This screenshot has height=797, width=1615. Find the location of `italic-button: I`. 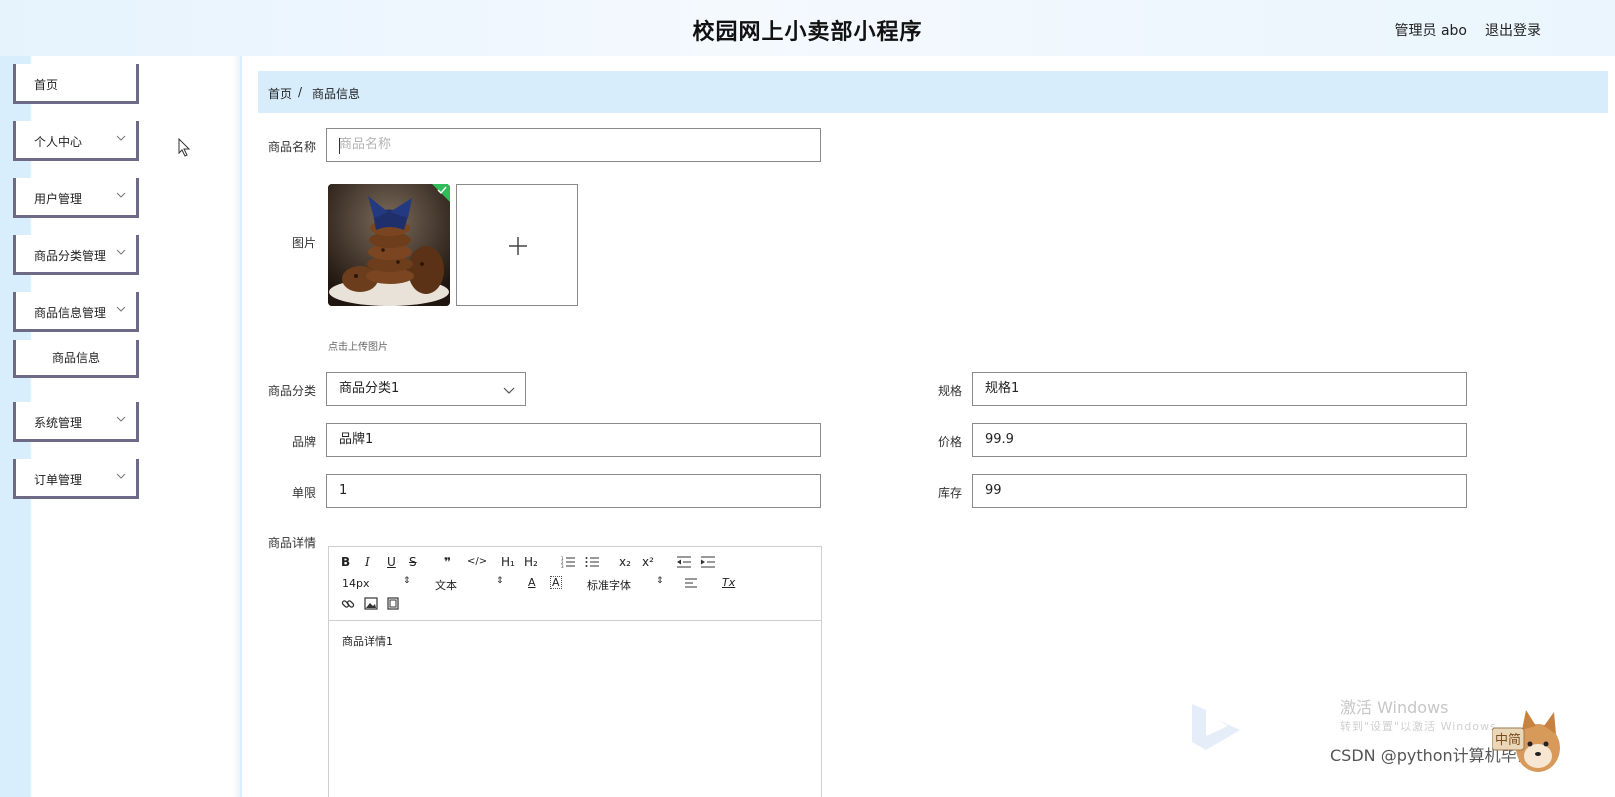

italic-button: I is located at coordinates (367, 562).